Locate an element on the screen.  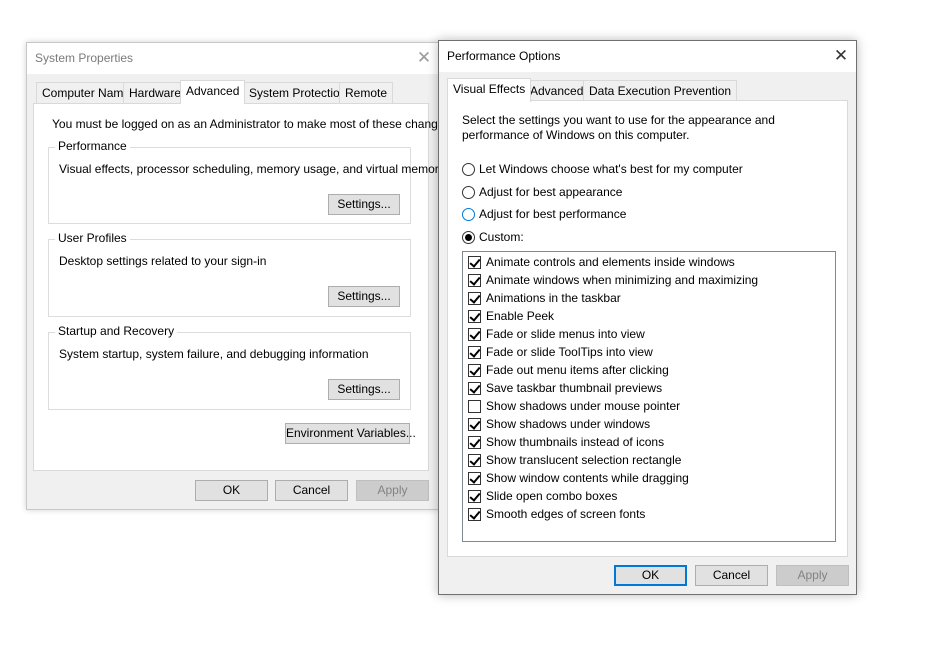
system-properties-title: System Properties is located at coordinates (84, 58).